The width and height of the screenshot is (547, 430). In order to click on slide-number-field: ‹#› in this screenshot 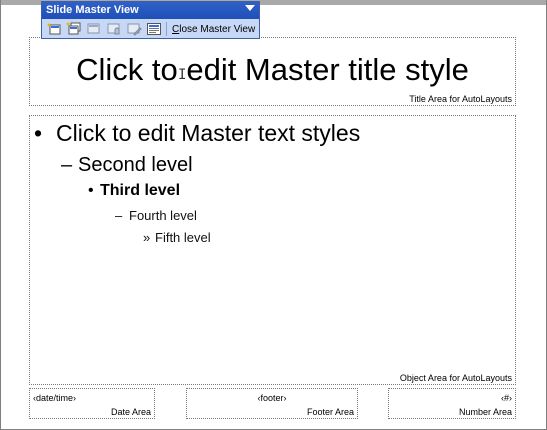, I will do `click(506, 398)`.